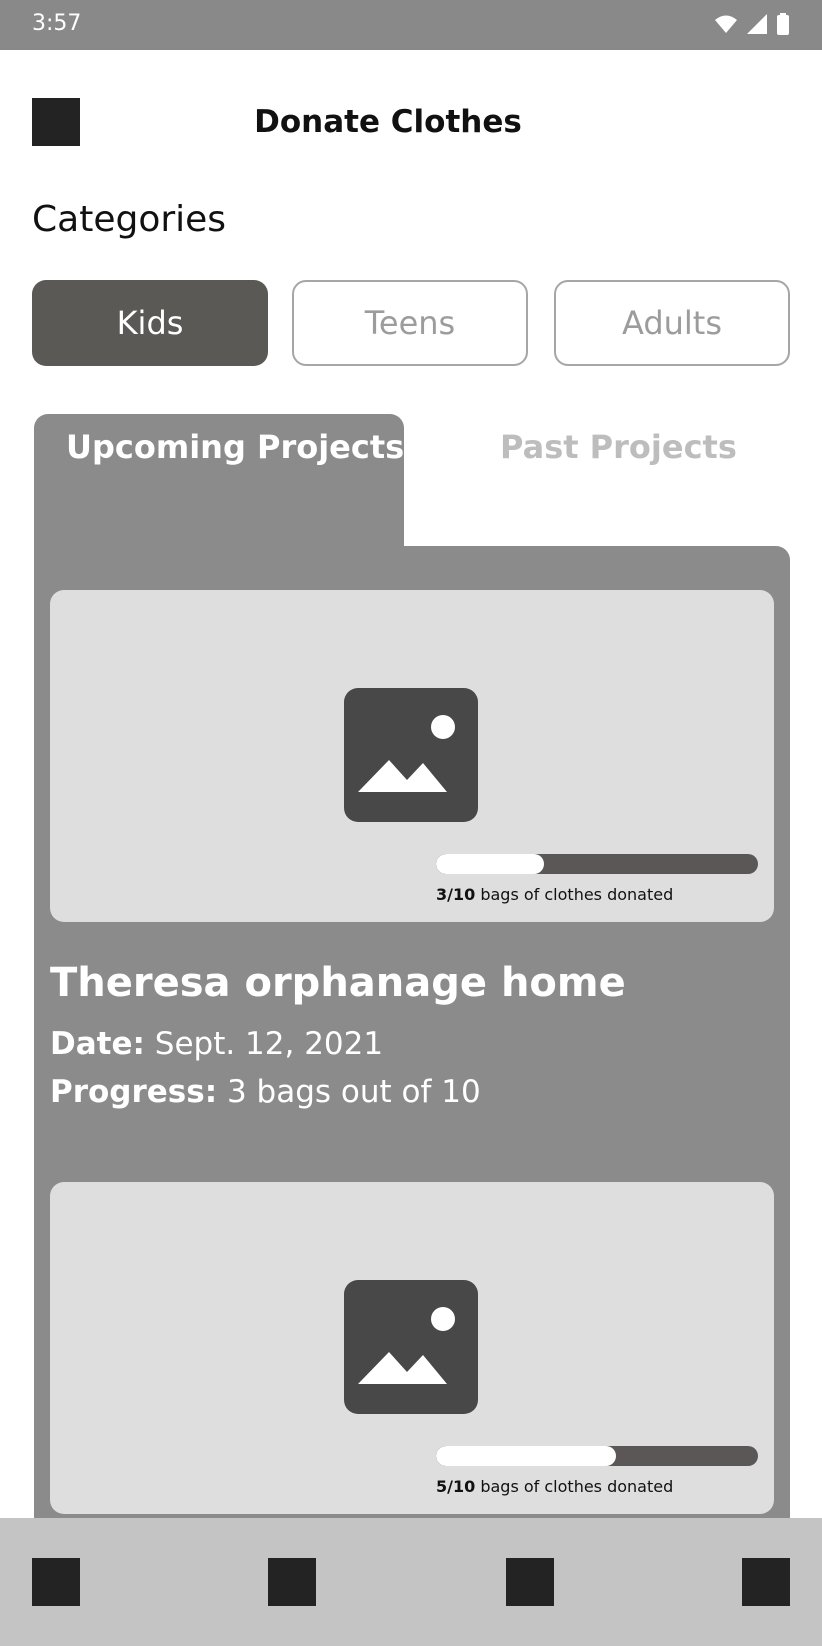  I want to click on progress-caption: 5/10 bags of clothes donated, so click(554, 1486).